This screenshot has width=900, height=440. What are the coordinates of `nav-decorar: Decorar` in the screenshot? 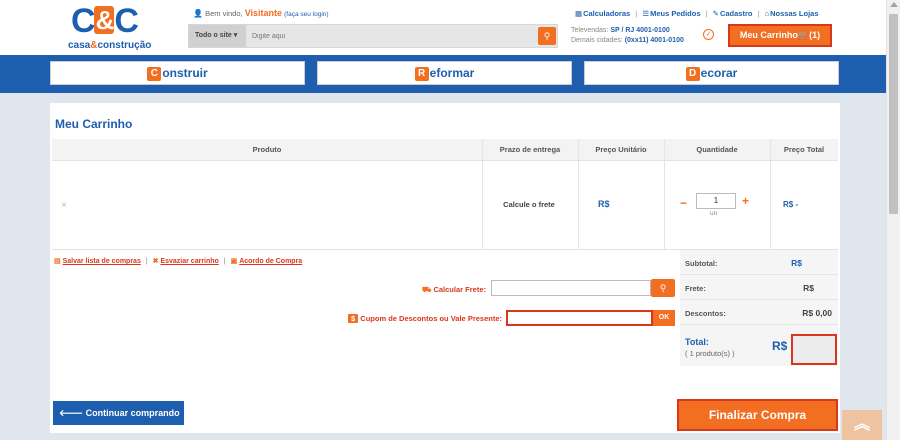 It's located at (711, 73).